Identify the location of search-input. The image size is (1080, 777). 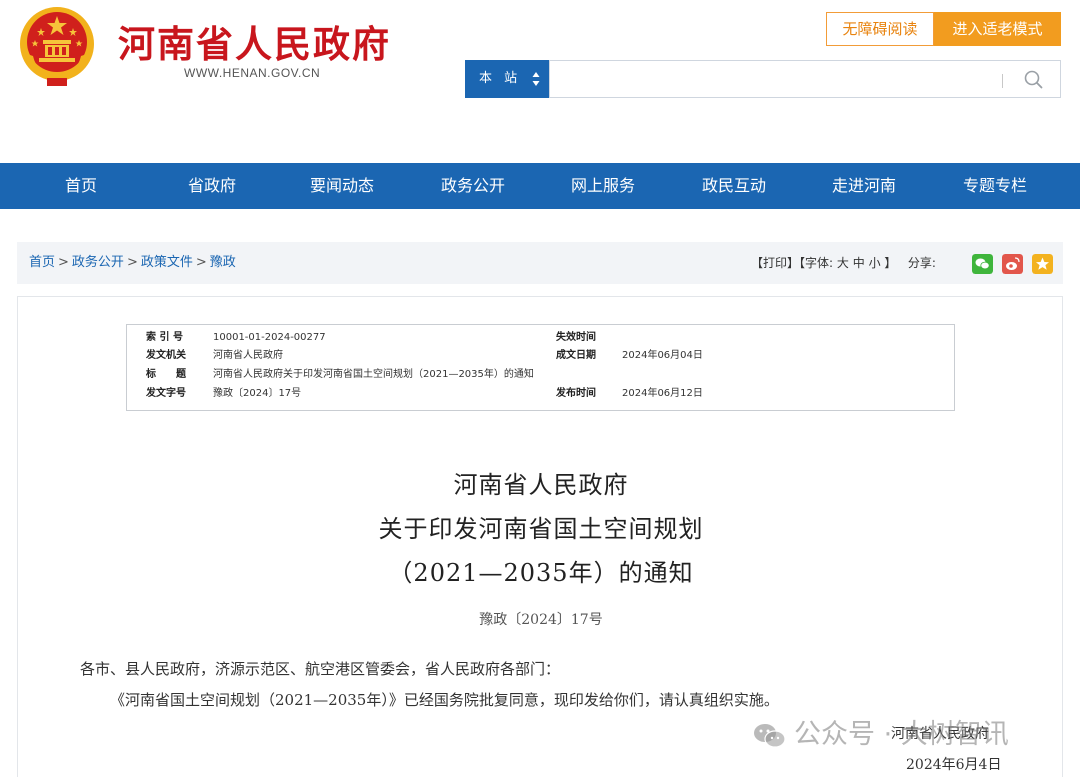
(778, 79).